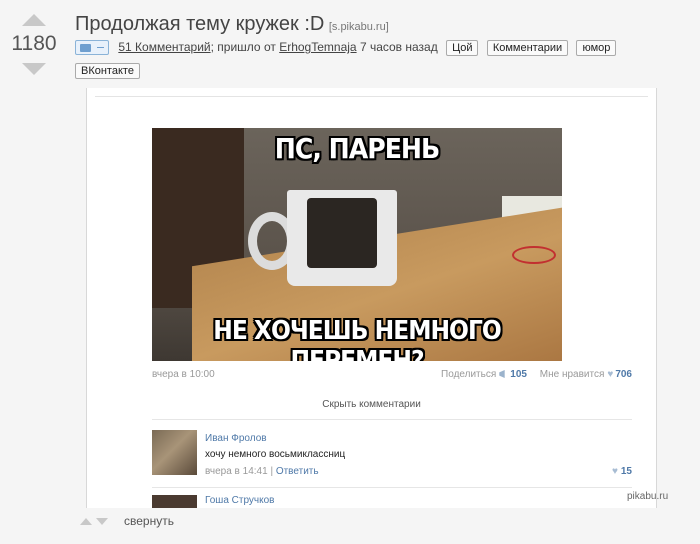  Describe the element at coordinates (357, 338) in the screenshot. I see `meme-bottom-text: НЕ ХОЧЕШЬ НЕМНОГО ПЕРЕМЕН?` at that location.